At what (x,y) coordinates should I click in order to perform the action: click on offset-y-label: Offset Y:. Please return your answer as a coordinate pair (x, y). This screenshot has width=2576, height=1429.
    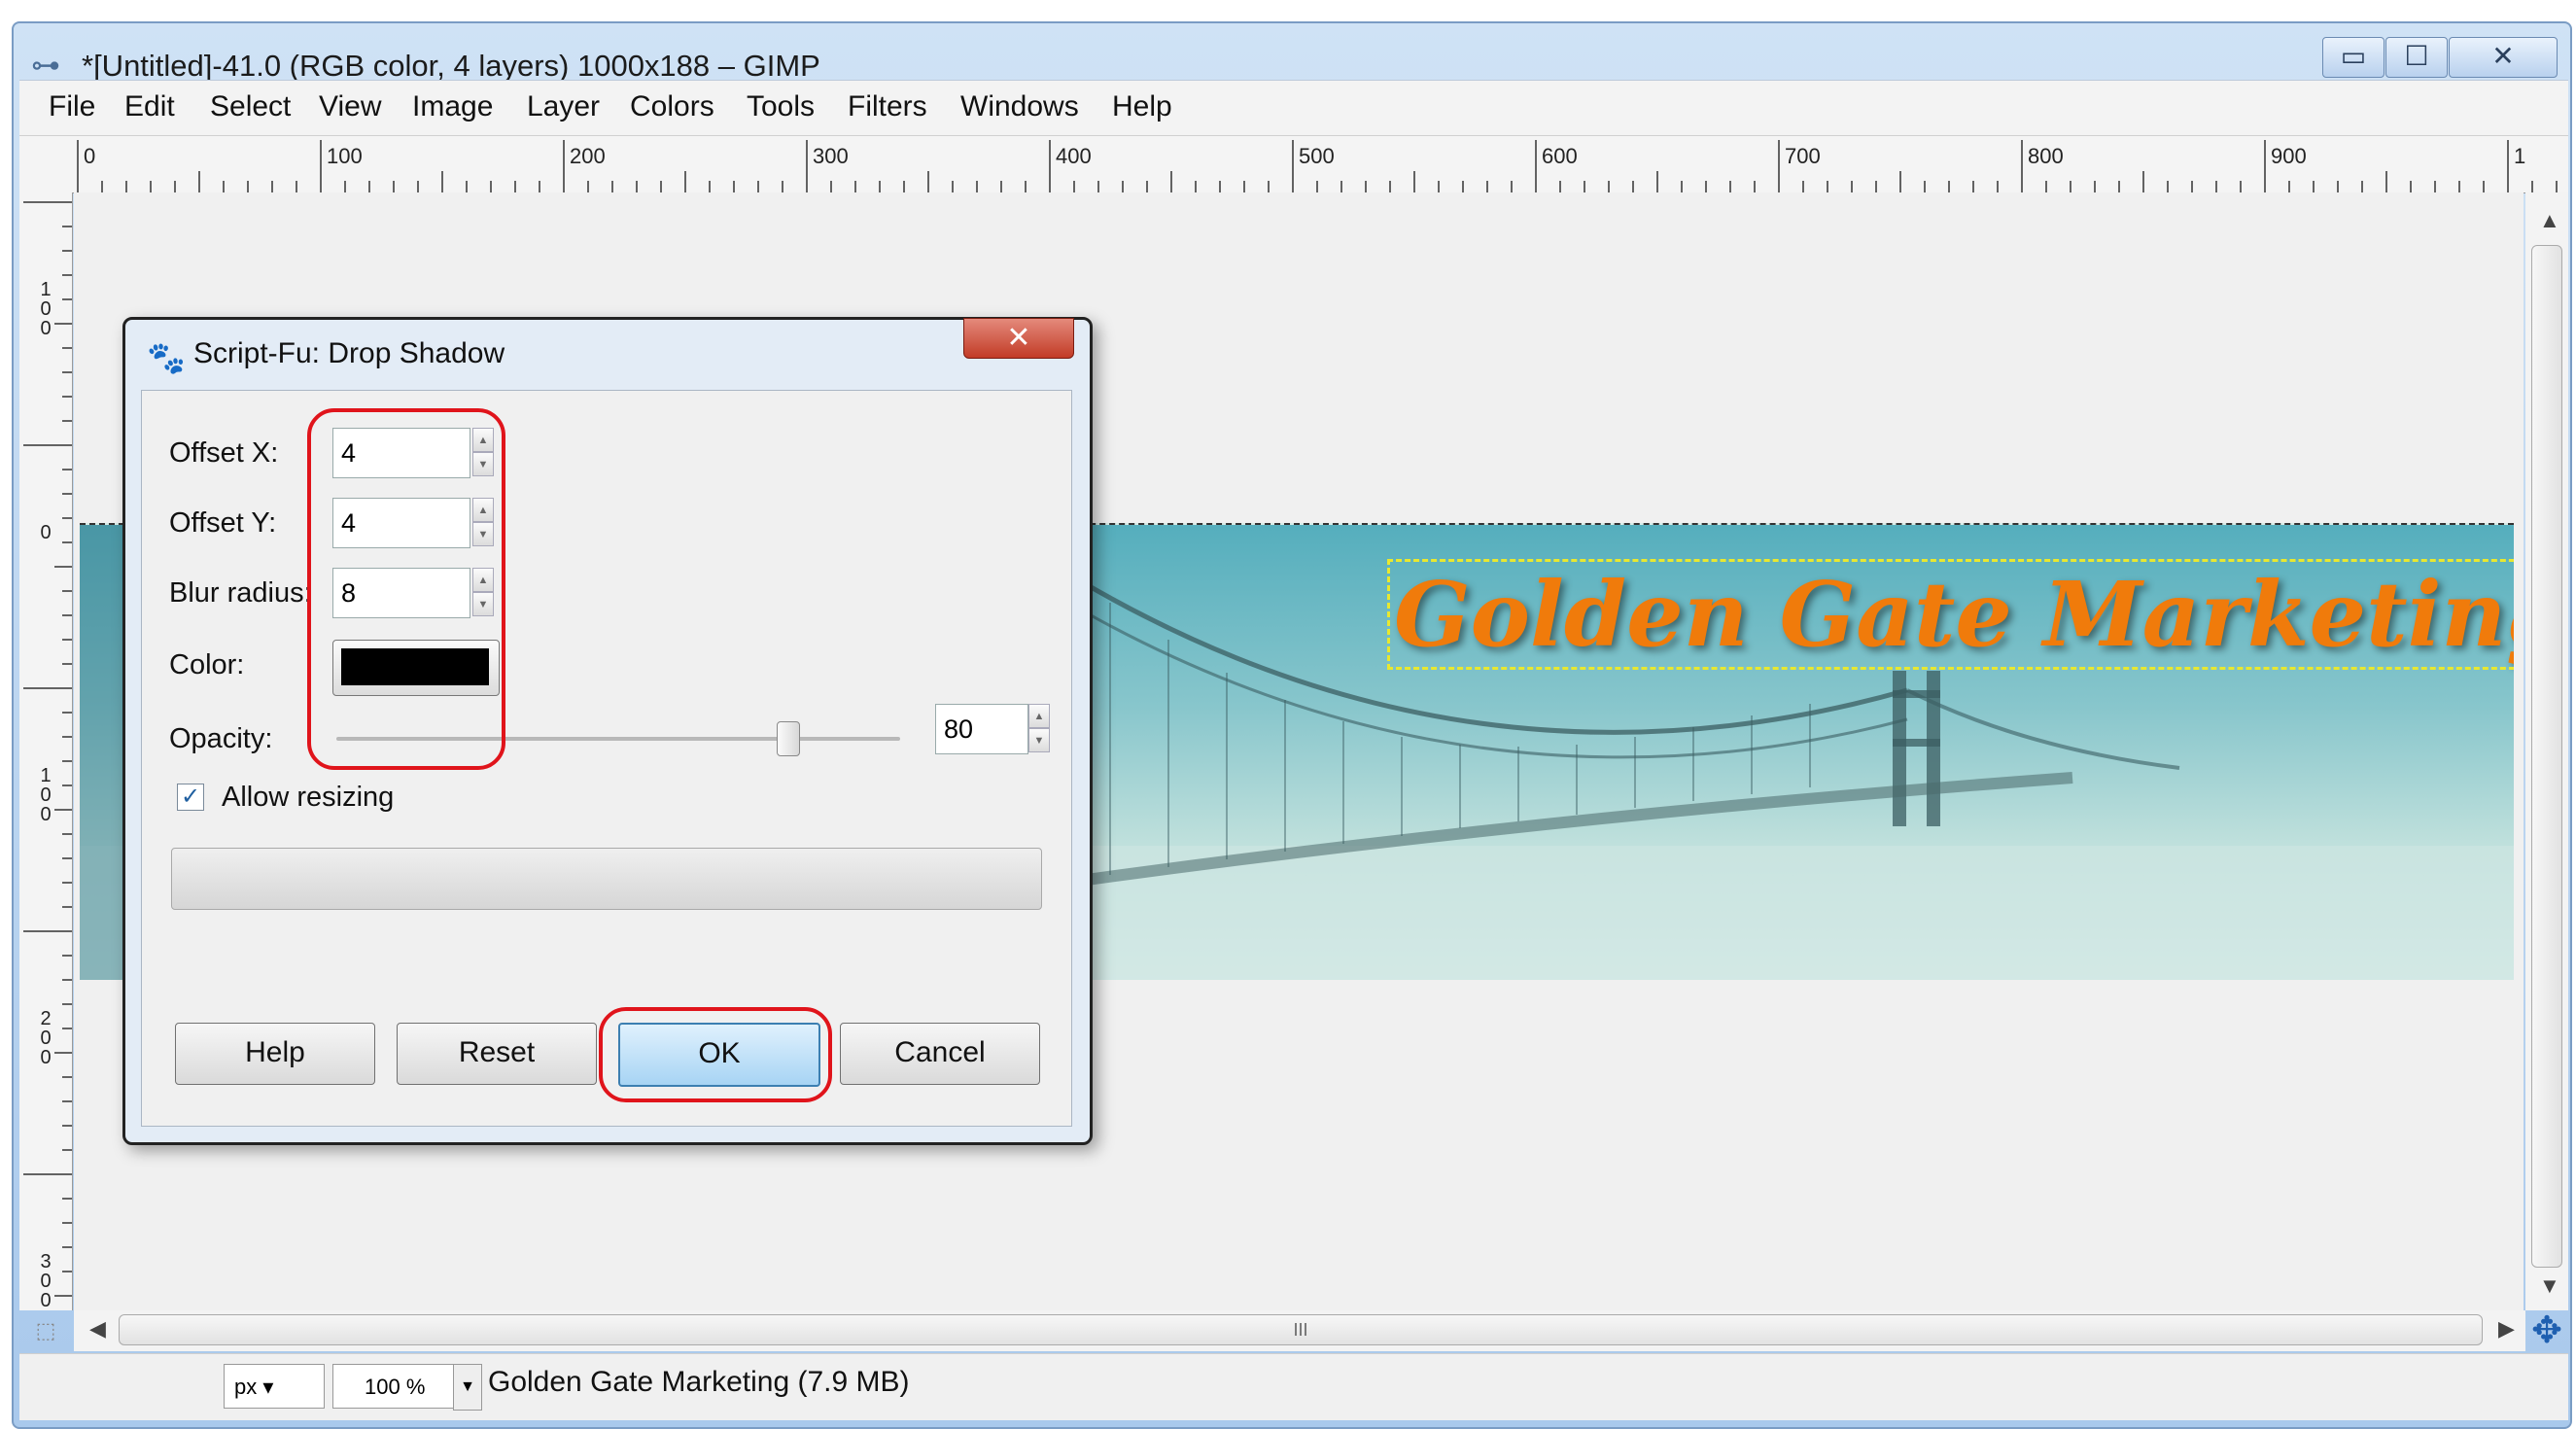
    Looking at the image, I should click on (223, 523).